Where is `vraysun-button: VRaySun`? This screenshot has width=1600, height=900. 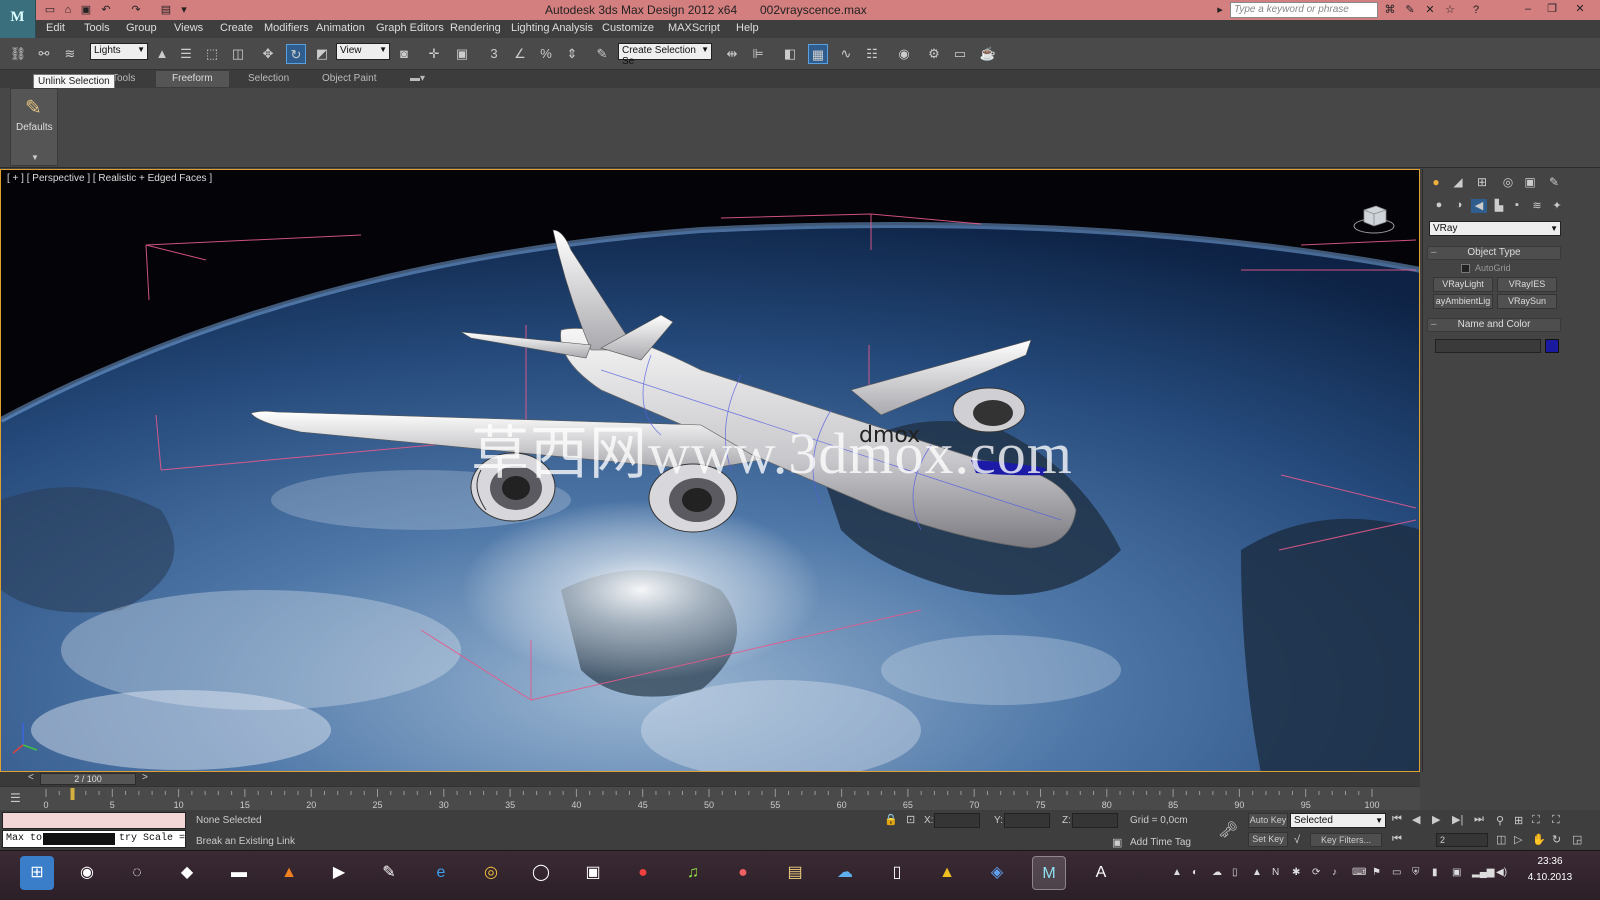
vraysun-button: VRaySun is located at coordinates (1527, 301).